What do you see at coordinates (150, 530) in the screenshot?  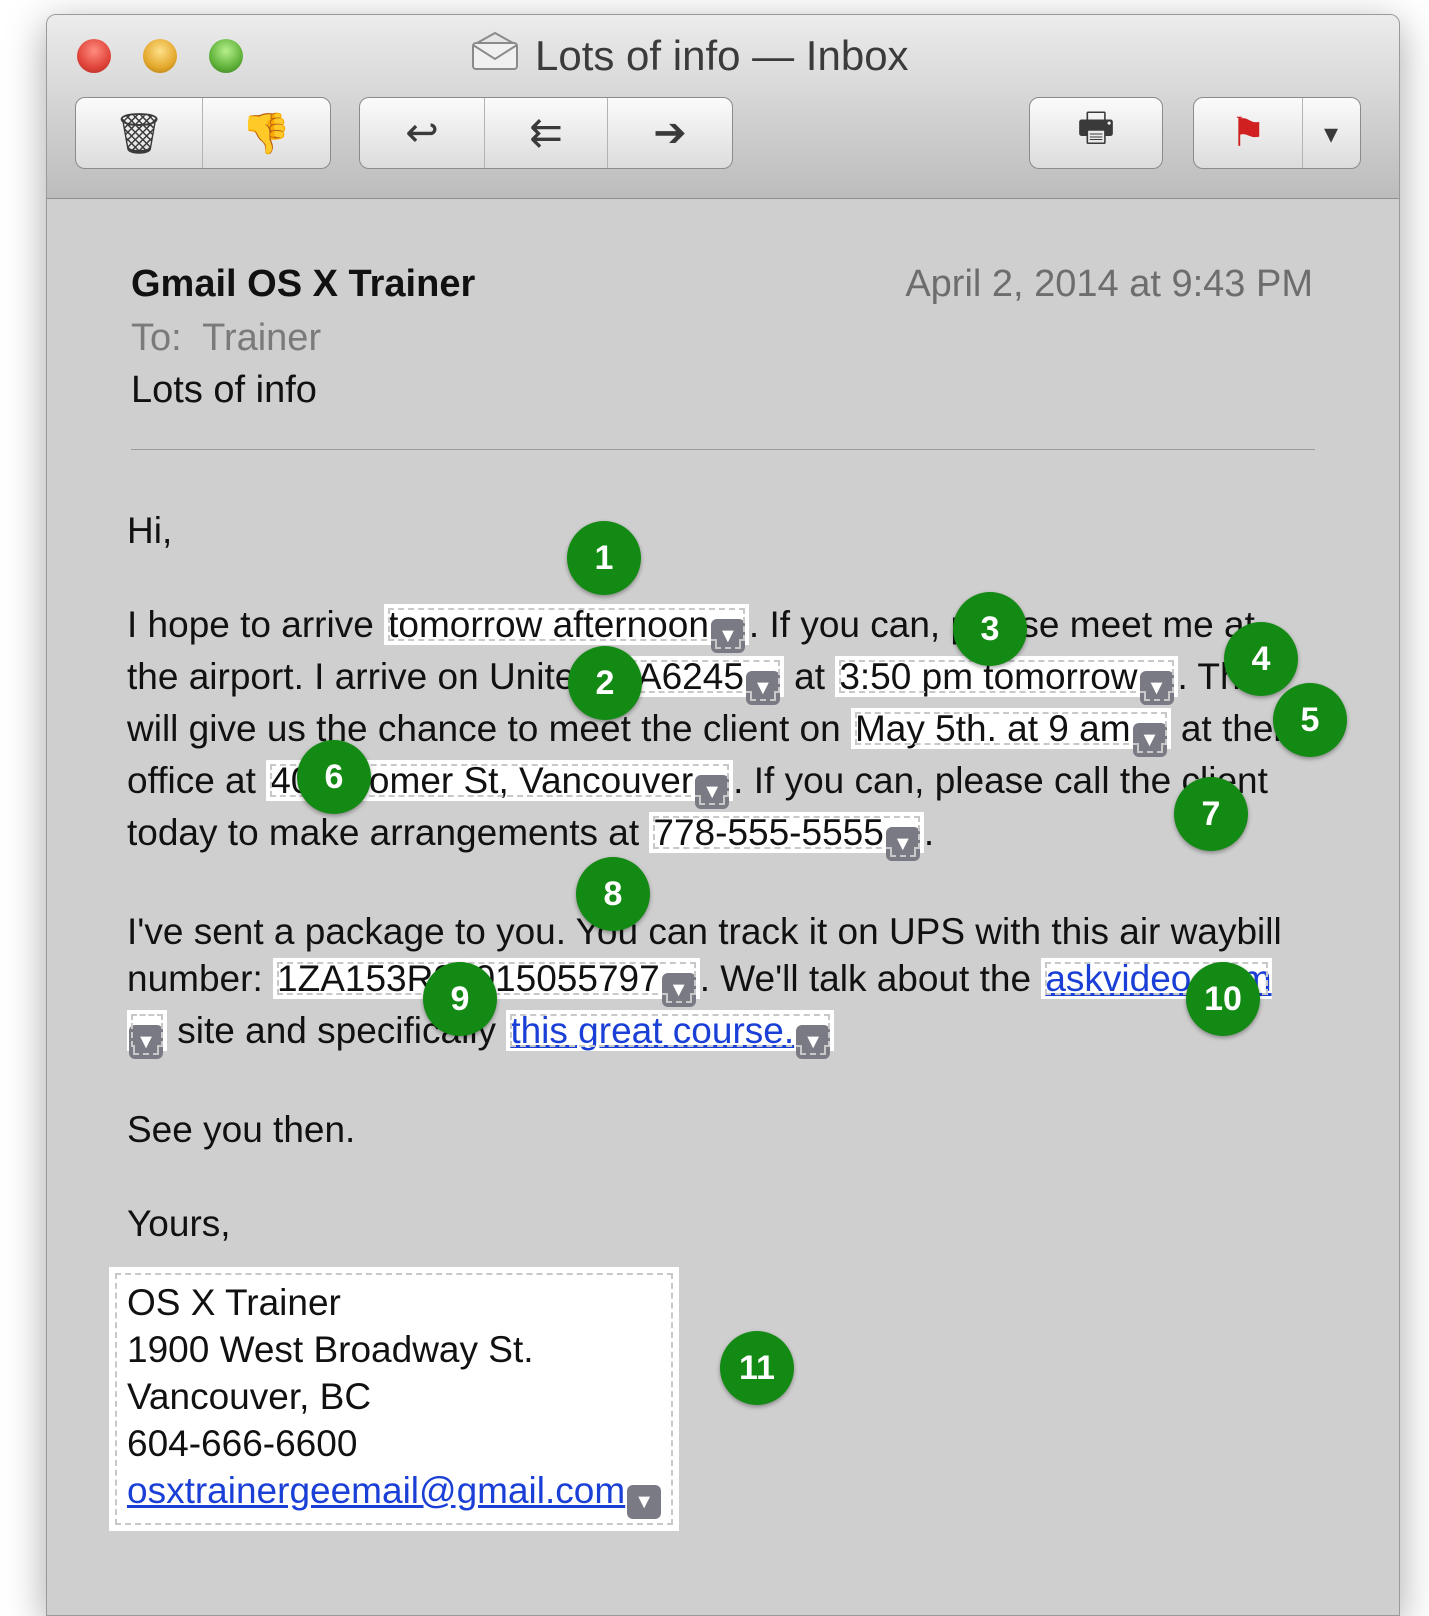 I see `greeting: Hi,` at bounding box center [150, 530].